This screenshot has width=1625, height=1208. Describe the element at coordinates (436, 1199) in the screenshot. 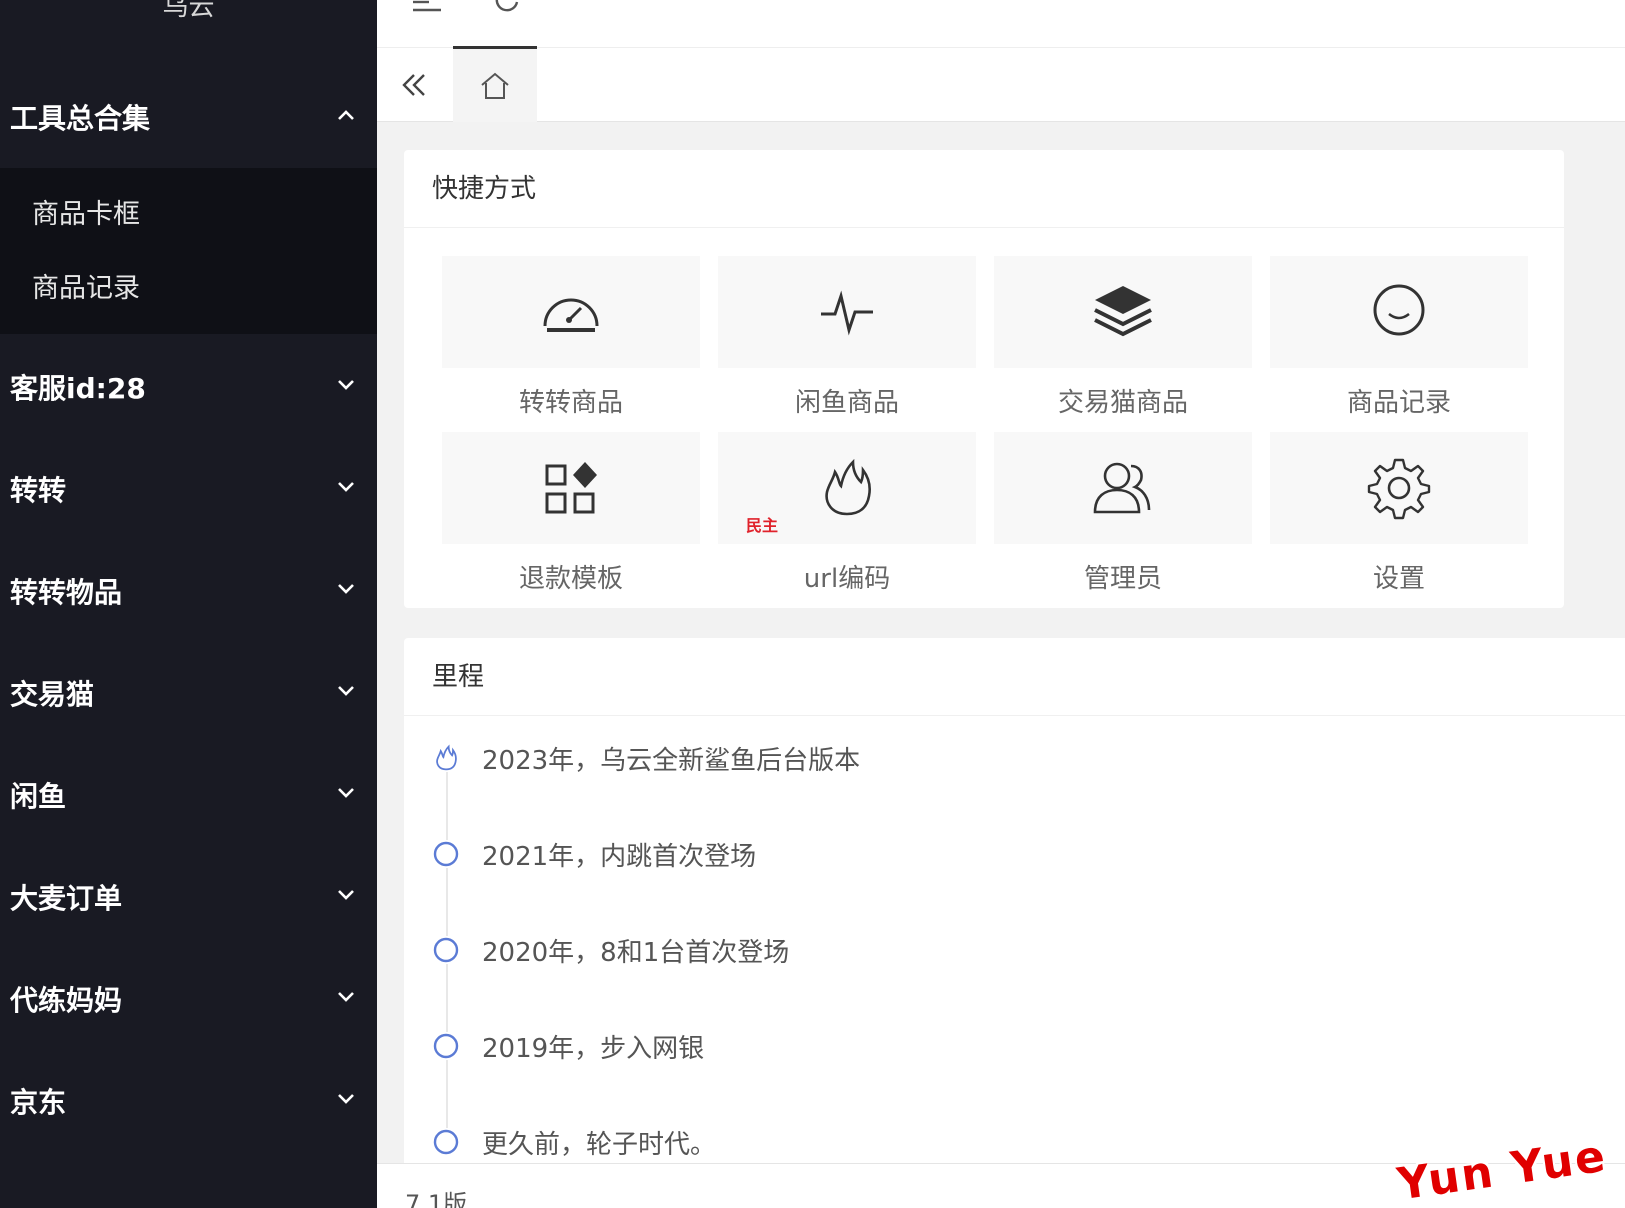

I see `version-label: 7.1版` at that location.